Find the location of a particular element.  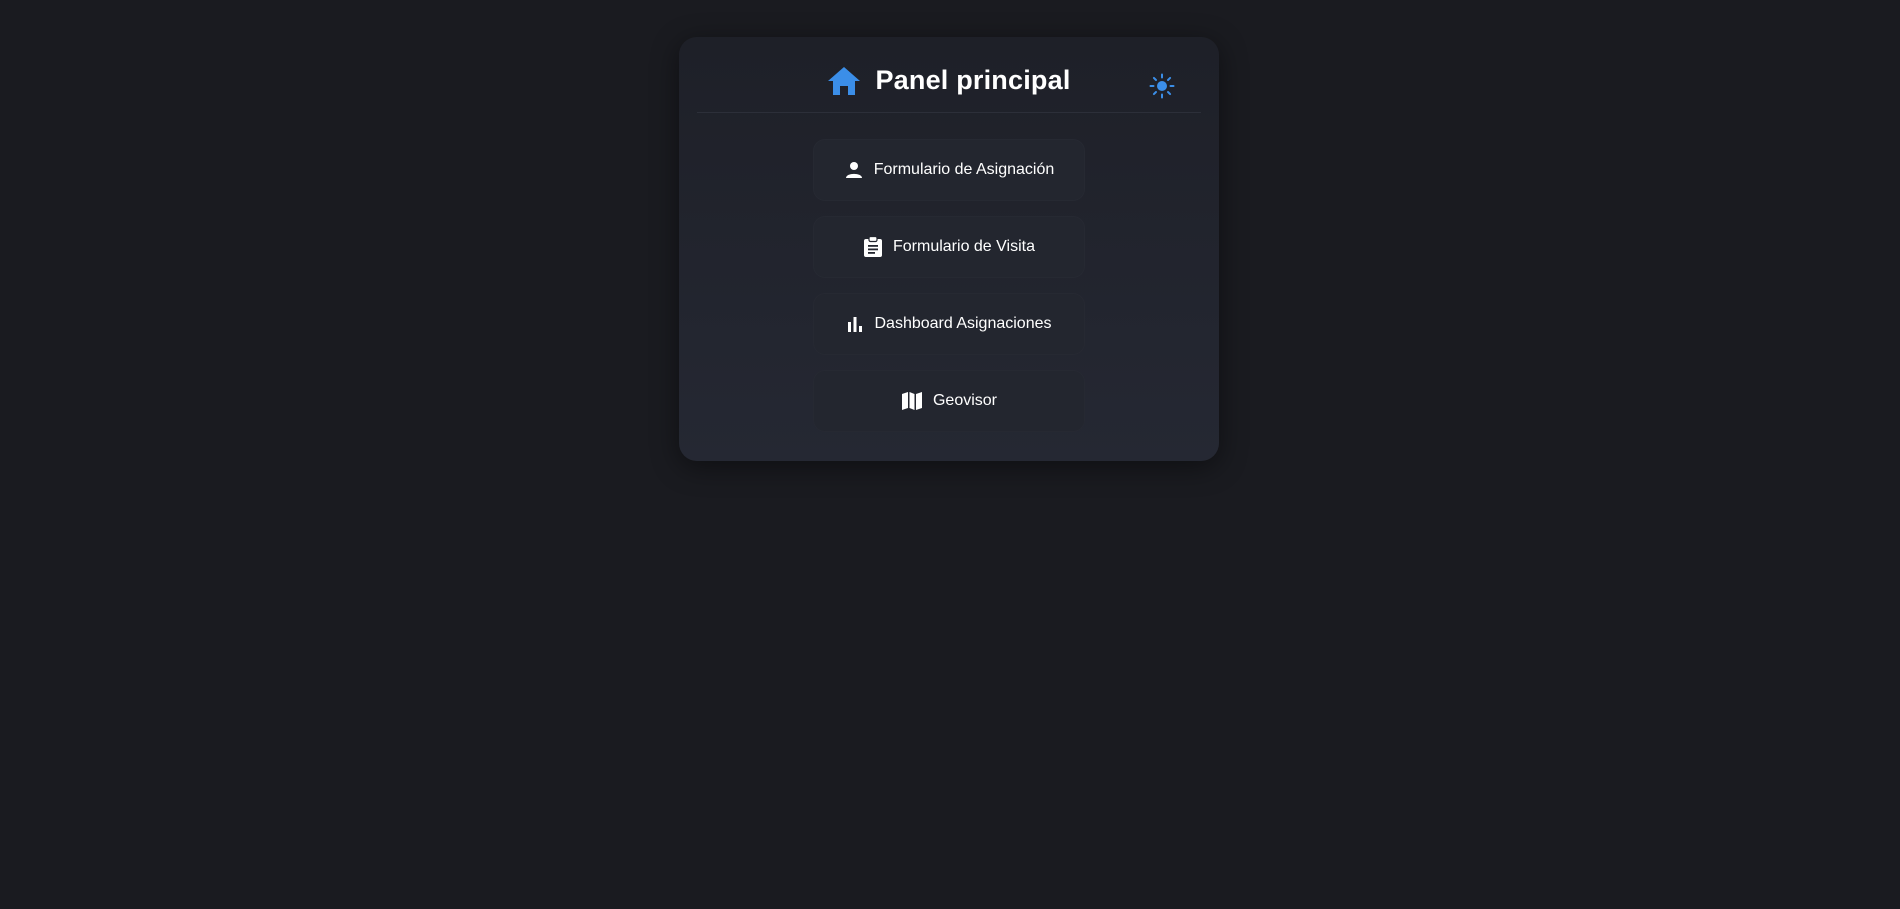

geovisor-button: Geovisor is located at coordinates (949, 401).